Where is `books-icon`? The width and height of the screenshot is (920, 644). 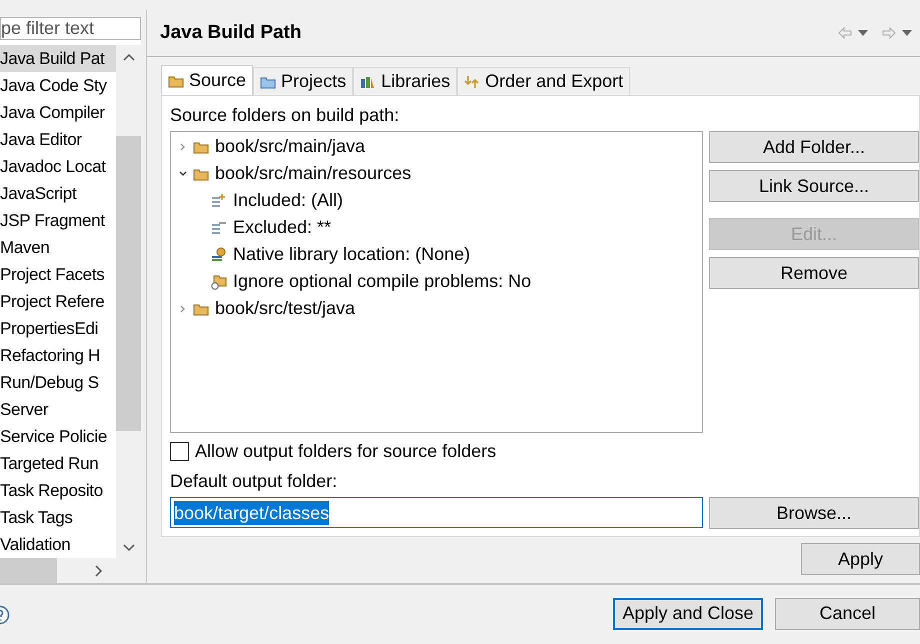 books-icon is located at coordinates (368, 81).